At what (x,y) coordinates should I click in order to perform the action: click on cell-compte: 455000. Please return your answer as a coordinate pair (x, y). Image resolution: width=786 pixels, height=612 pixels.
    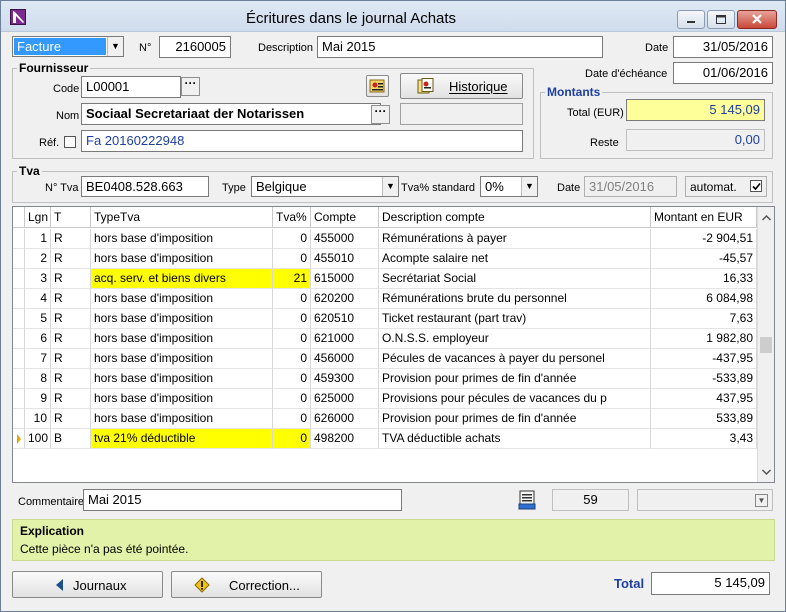
    Looking at the image, I should click on (345, 239).